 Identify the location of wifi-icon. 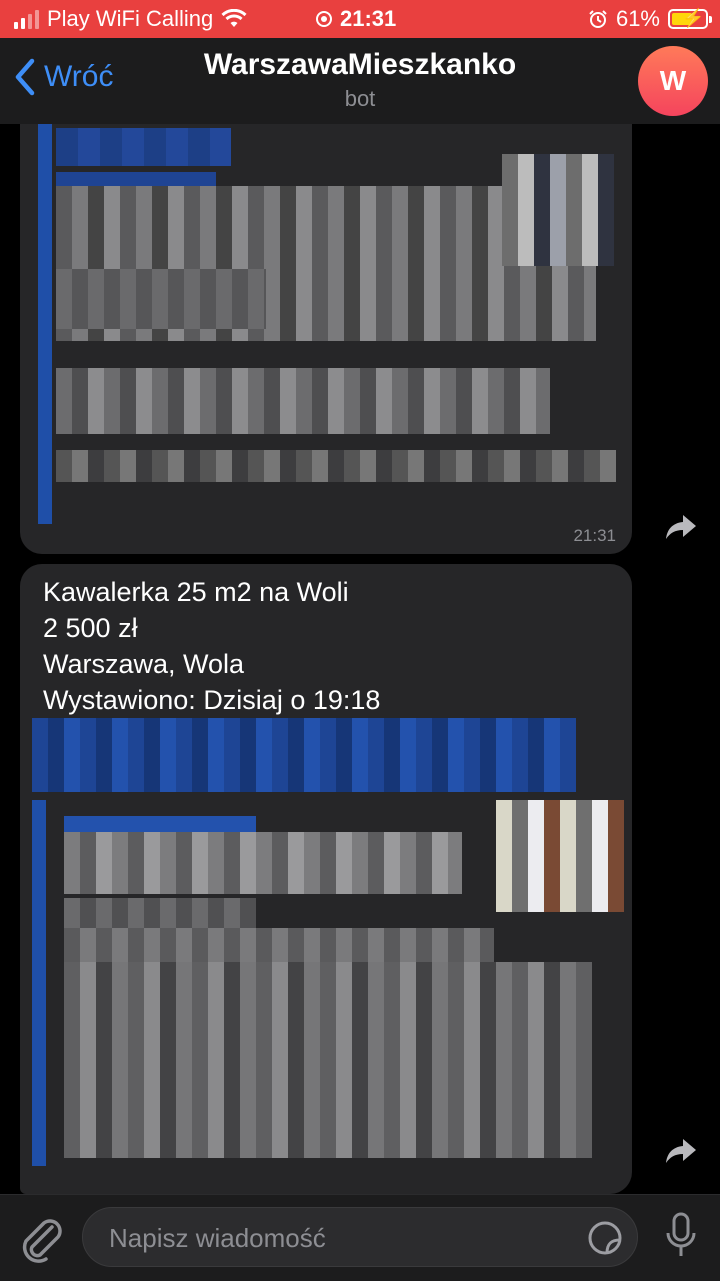
(234, 18).